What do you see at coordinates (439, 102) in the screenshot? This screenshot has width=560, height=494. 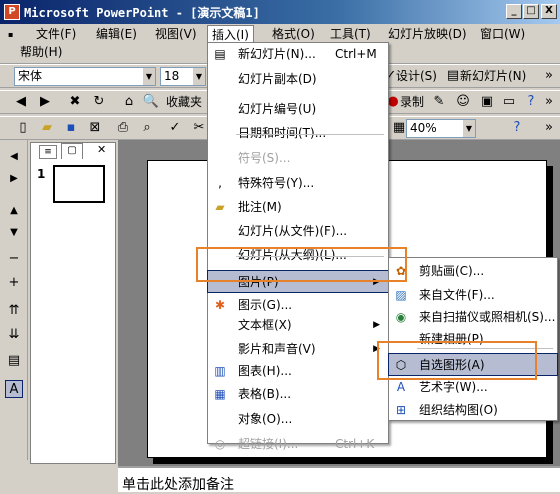 I see `pen-icon: ✎` at bounding box center [439, 102].